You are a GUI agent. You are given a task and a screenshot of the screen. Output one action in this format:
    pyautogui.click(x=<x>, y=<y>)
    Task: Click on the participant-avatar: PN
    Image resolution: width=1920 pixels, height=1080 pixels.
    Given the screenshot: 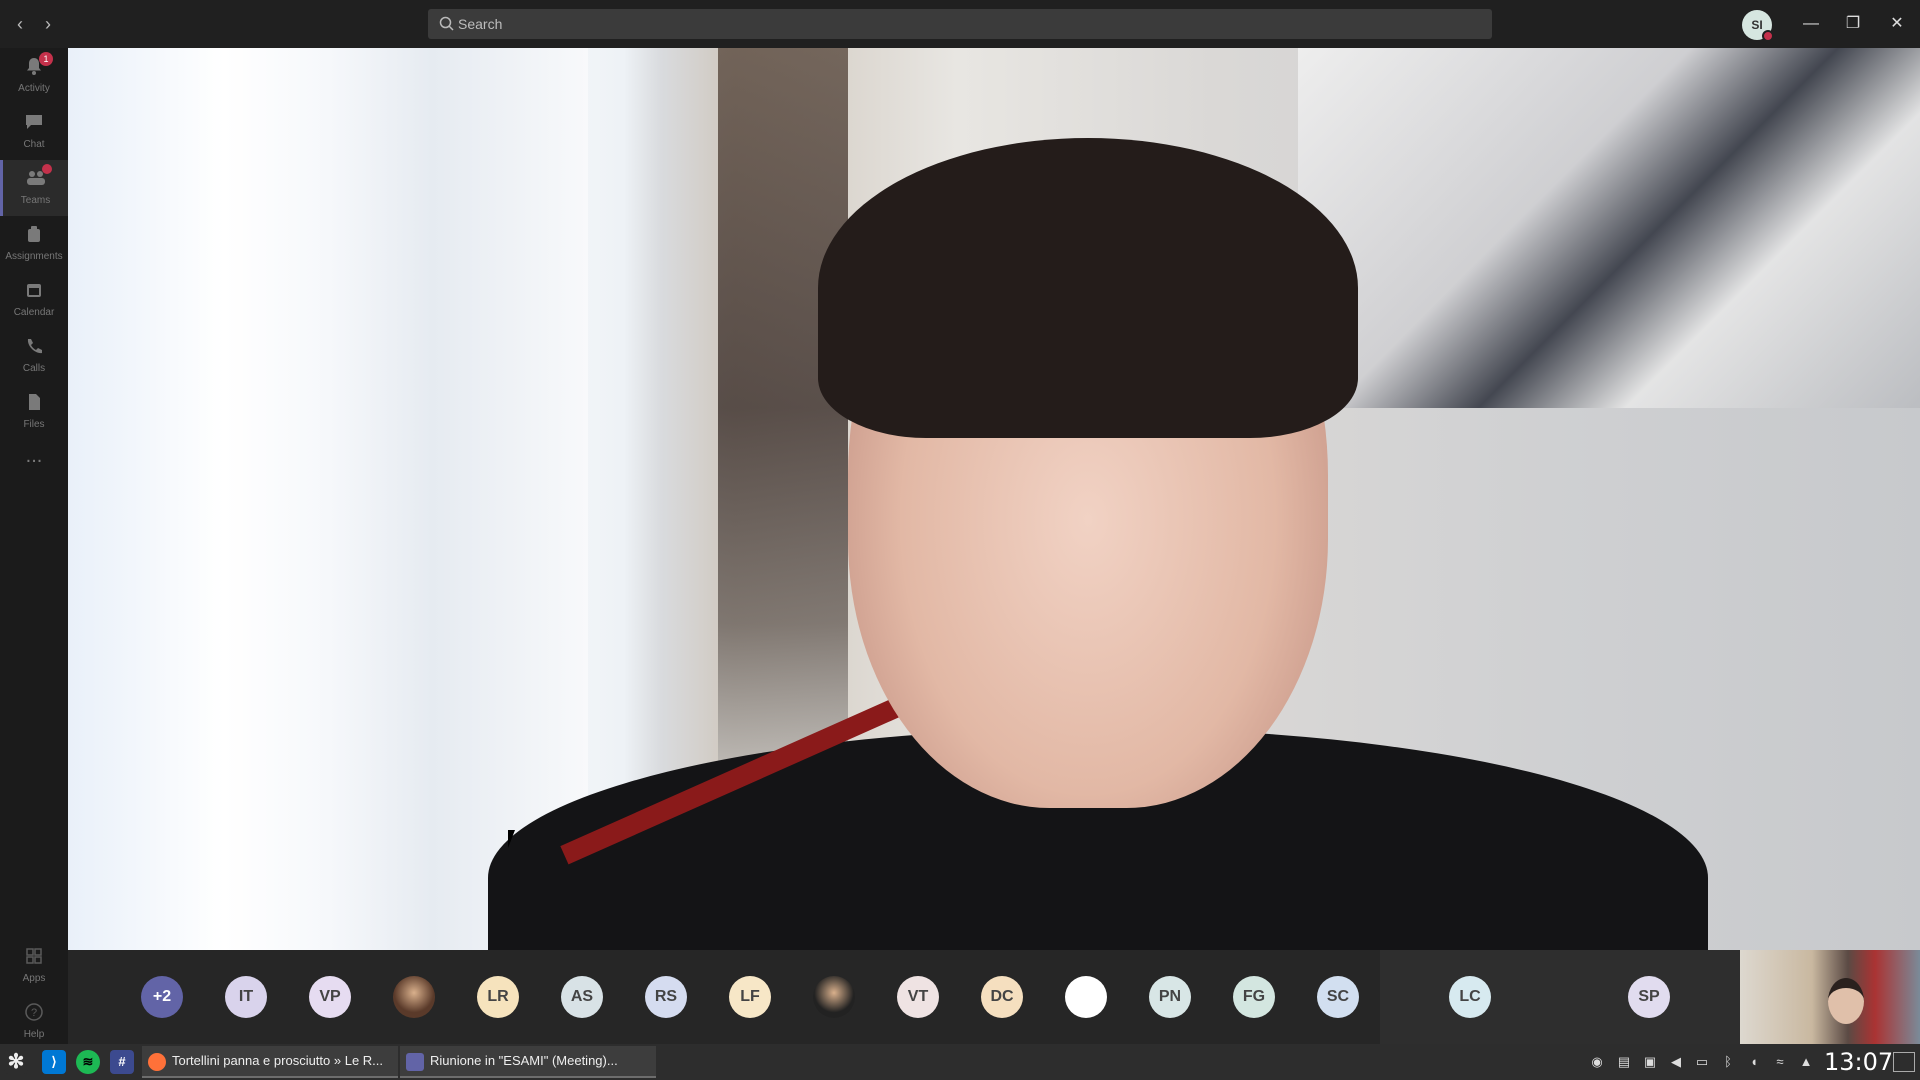 What is the action you would take?
    pyautogui.click(x=1170, y=997)
    